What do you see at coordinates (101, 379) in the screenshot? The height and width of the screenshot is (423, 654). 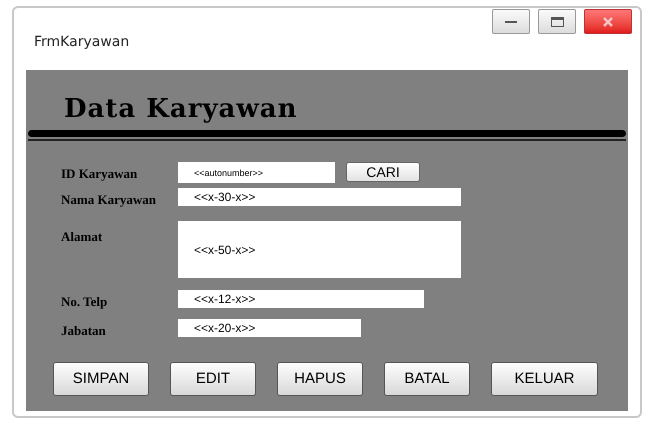 I see `action-button: SIMPAN` at bounding box center [101, 379].